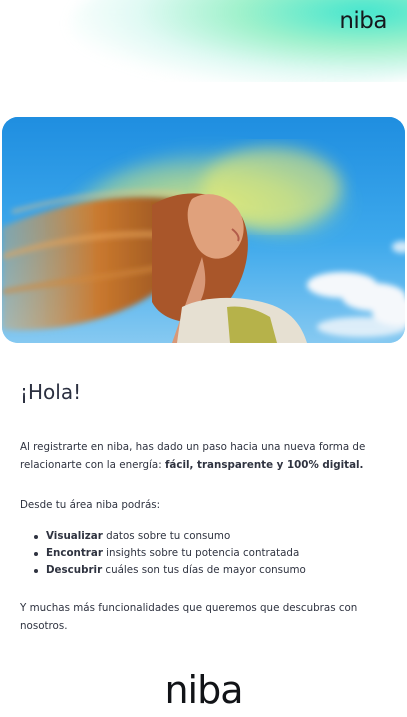  Describe the element at coordinates (90, 505) in the screenshot. I see `area-intro-paragraph: Desde tu área niba podrás:` at that location.